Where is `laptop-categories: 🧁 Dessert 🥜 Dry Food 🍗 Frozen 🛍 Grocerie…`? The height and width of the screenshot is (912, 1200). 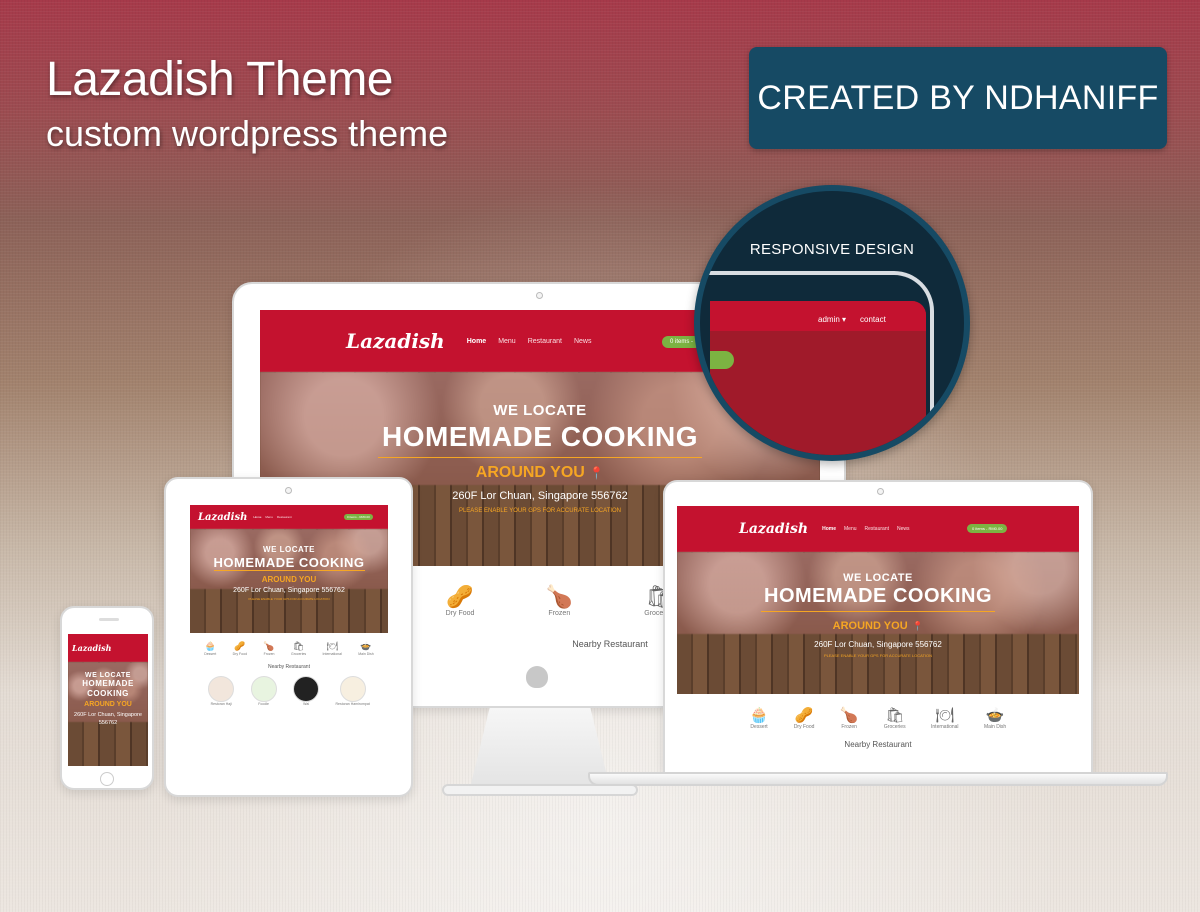
laptop-categories: 🧁 Dessert 🥜 Dry Food 🍗 Frozen 🛍 Grocerie… is located at coordinates (878, 712).